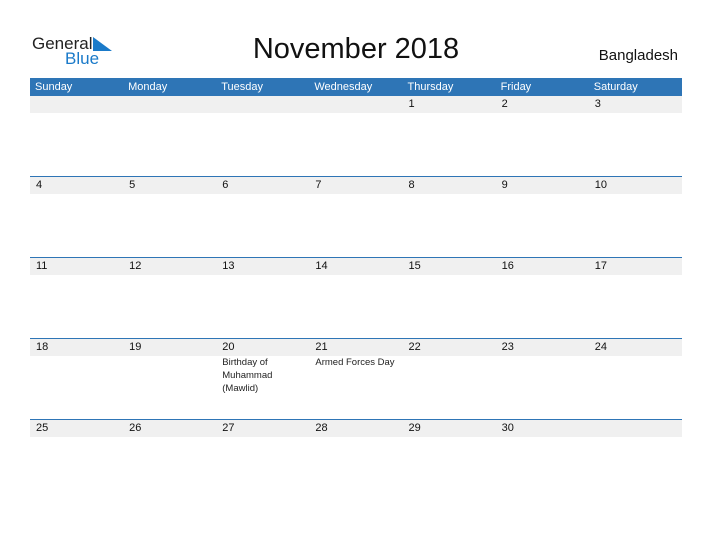  I want to click on day-number: 14, so click(321, 266).